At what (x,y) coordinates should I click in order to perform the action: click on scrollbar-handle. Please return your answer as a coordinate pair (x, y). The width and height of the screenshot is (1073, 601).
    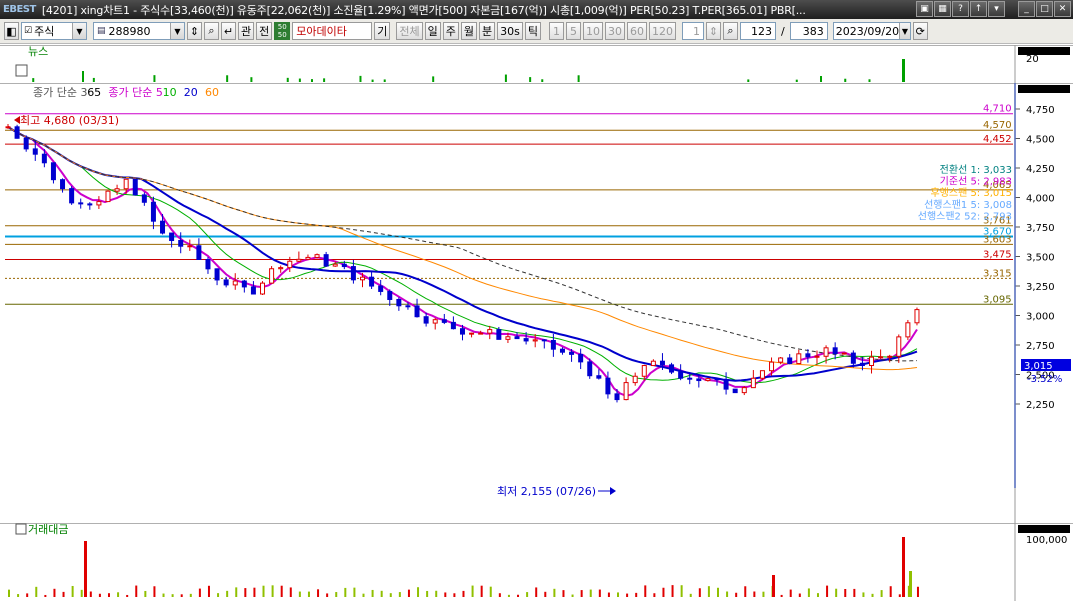
    Looking at the image, I should click on (1015, 285).